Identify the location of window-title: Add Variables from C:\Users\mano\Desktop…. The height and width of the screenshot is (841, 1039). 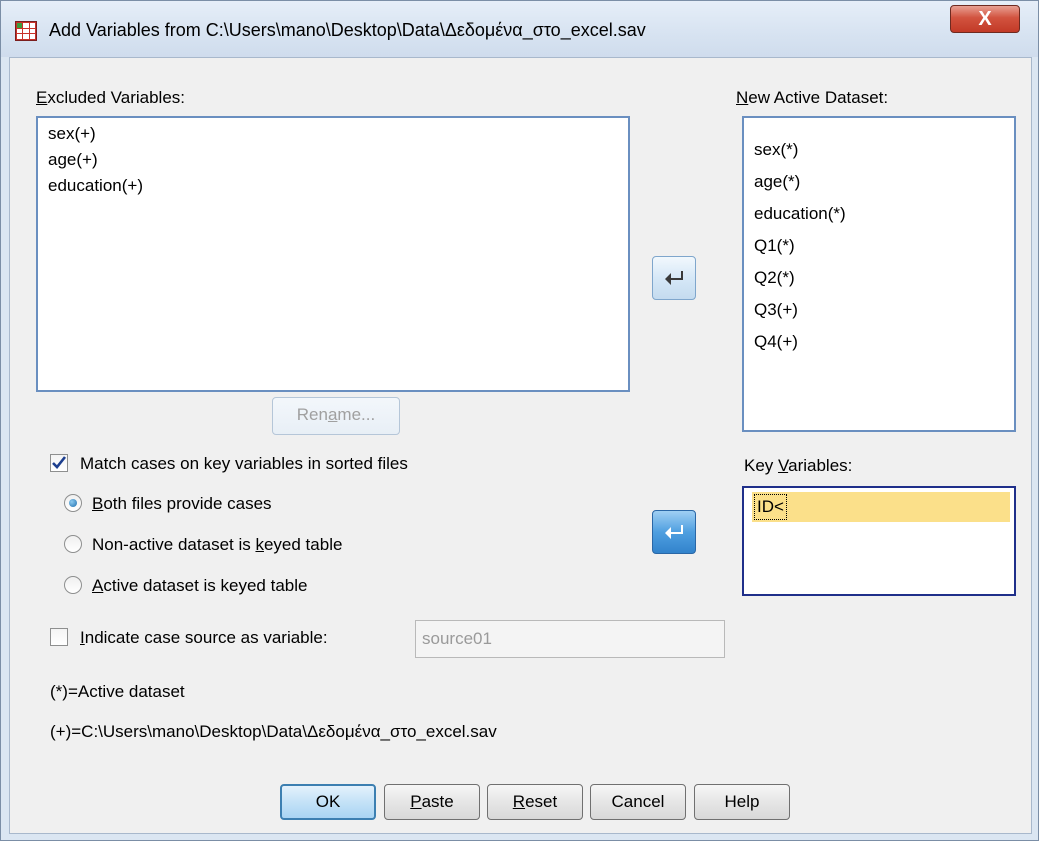
(347, 30).